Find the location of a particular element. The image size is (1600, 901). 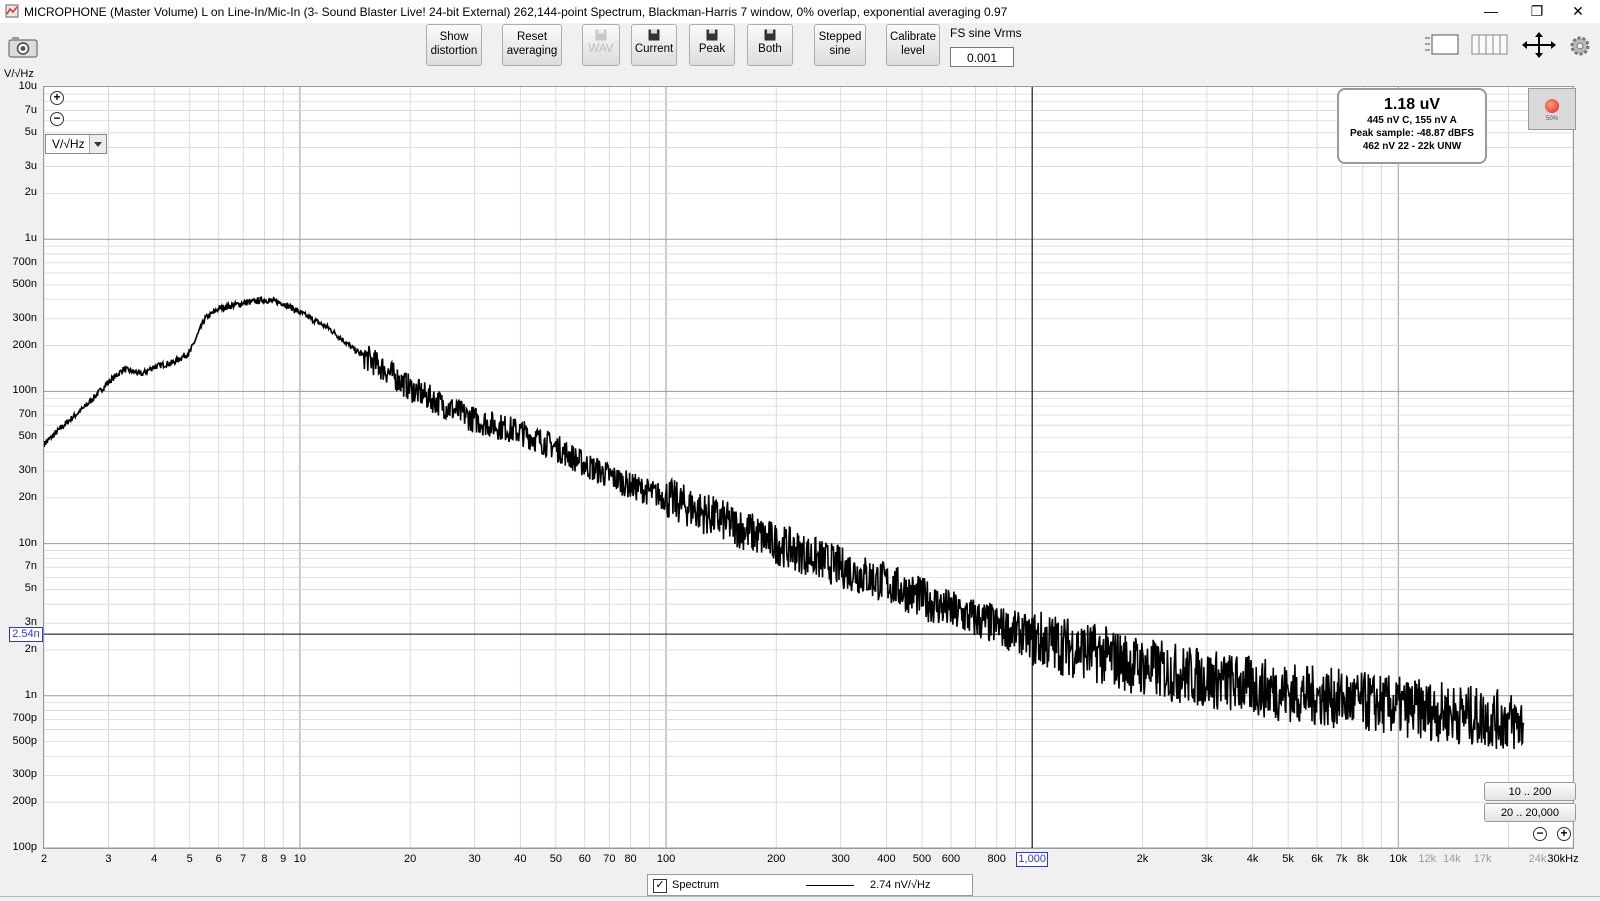

range-20-20000-button: 20 .. 20,000 is located at coordinates (1530, 812).